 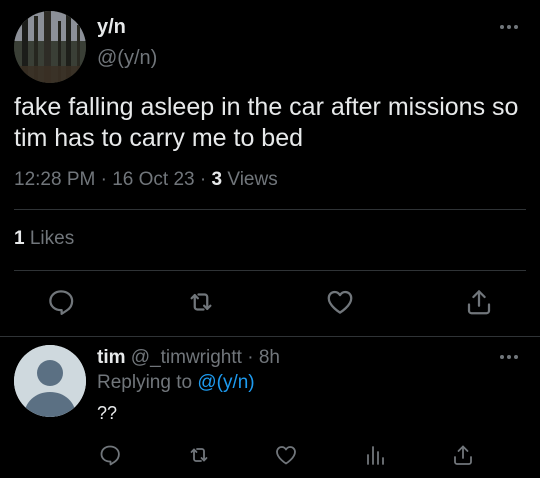 I want to click on replying-to-link: @(y/n), so click(x=225, y=382).